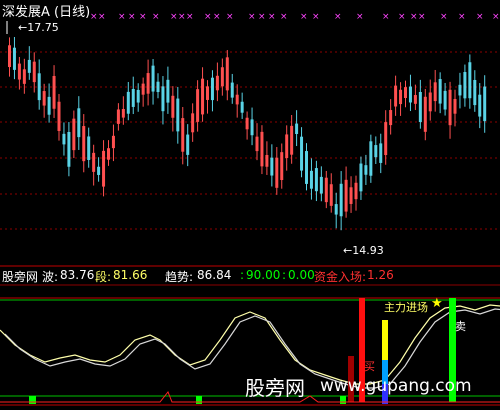 This screenshot has height=410, width=500. Describe the element at coordinates (396, 386) in the screenshot. I see `watermark-url: www.gupang.com` at that location.